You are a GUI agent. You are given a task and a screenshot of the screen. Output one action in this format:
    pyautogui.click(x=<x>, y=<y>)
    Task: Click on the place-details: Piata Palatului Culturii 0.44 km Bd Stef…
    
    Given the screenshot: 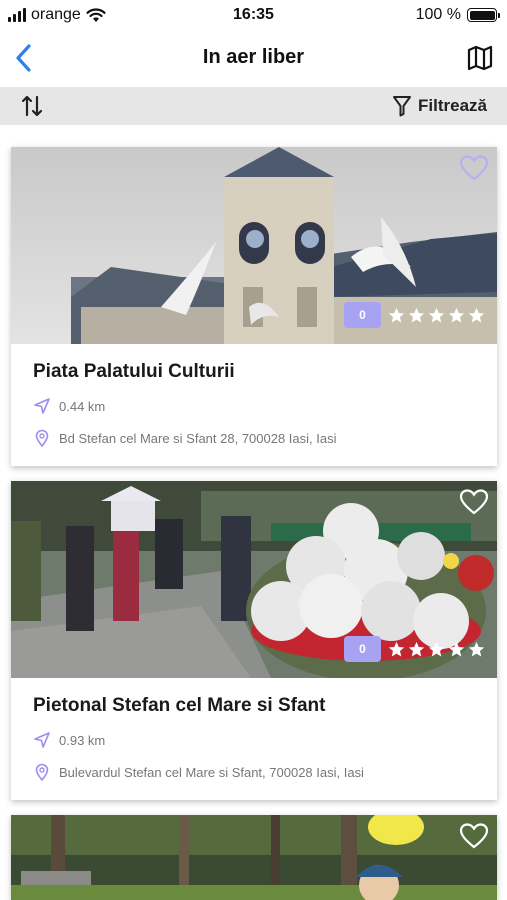 What is the action you would take?
    pyautogui.click(x=254, y=405)
    